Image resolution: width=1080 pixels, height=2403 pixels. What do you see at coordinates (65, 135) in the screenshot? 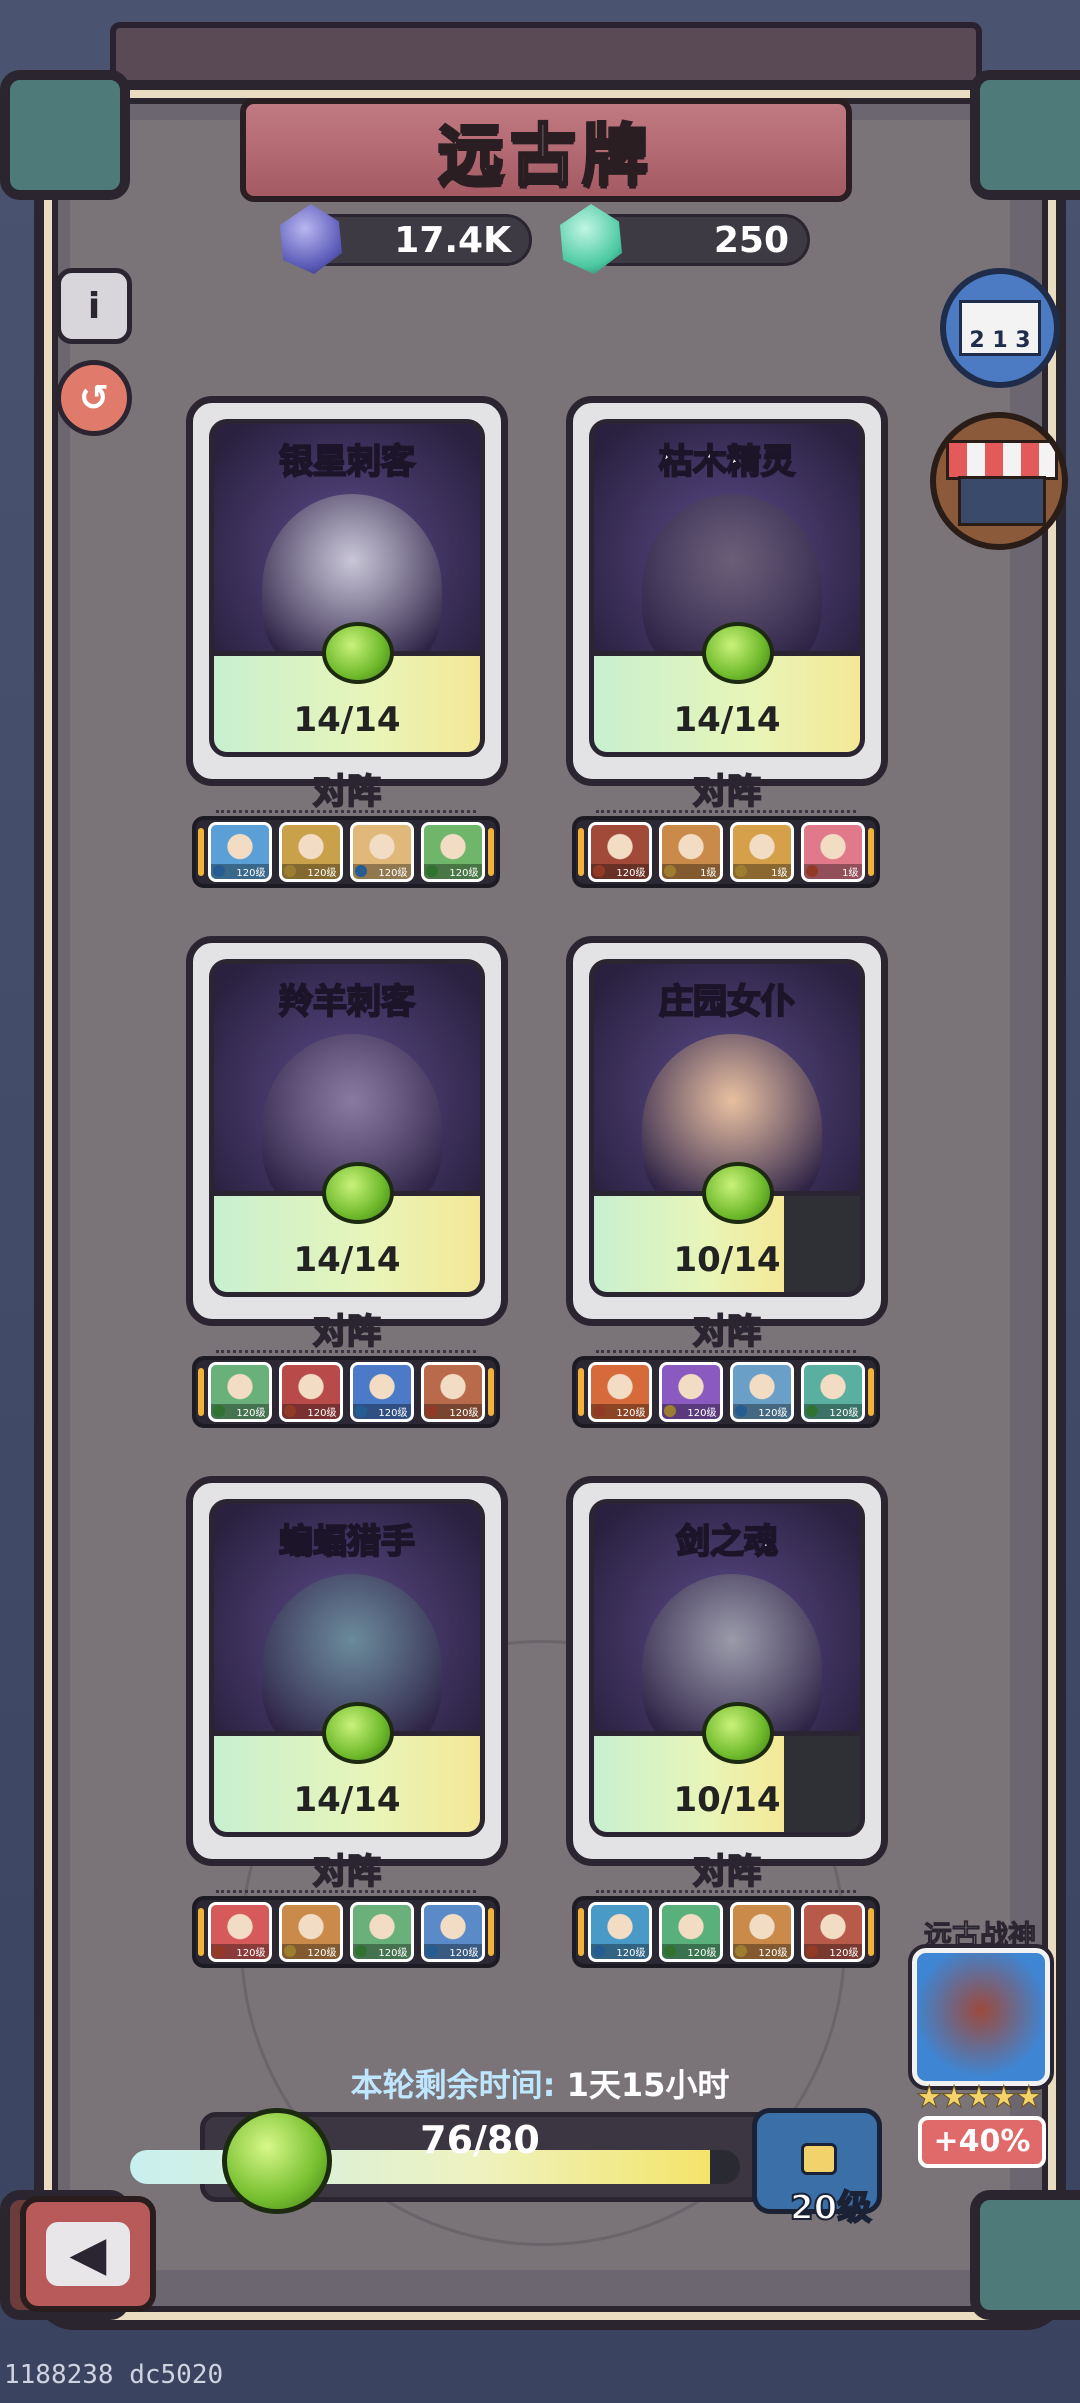
I see `corner-ornament-top-left` at bounding box center [65, 135].